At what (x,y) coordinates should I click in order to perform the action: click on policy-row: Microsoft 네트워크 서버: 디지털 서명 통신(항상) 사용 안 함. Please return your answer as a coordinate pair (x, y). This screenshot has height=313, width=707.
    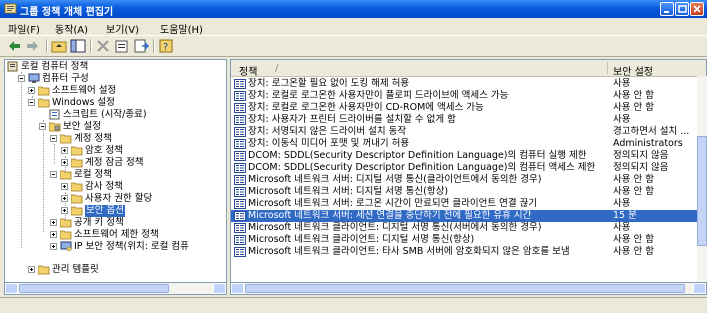
    Looking at the image, I should click on (464, 192).